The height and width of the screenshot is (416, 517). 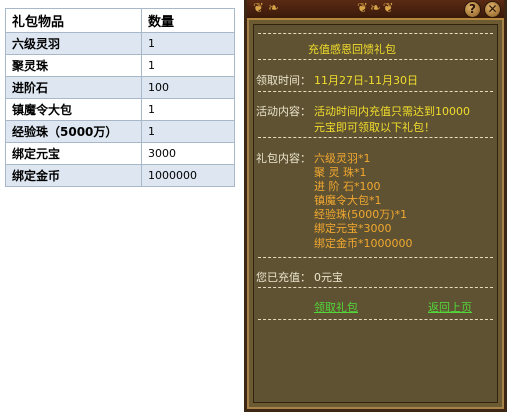 I want to click on row-item: 绑定元宝, so click(x=73, y=153).